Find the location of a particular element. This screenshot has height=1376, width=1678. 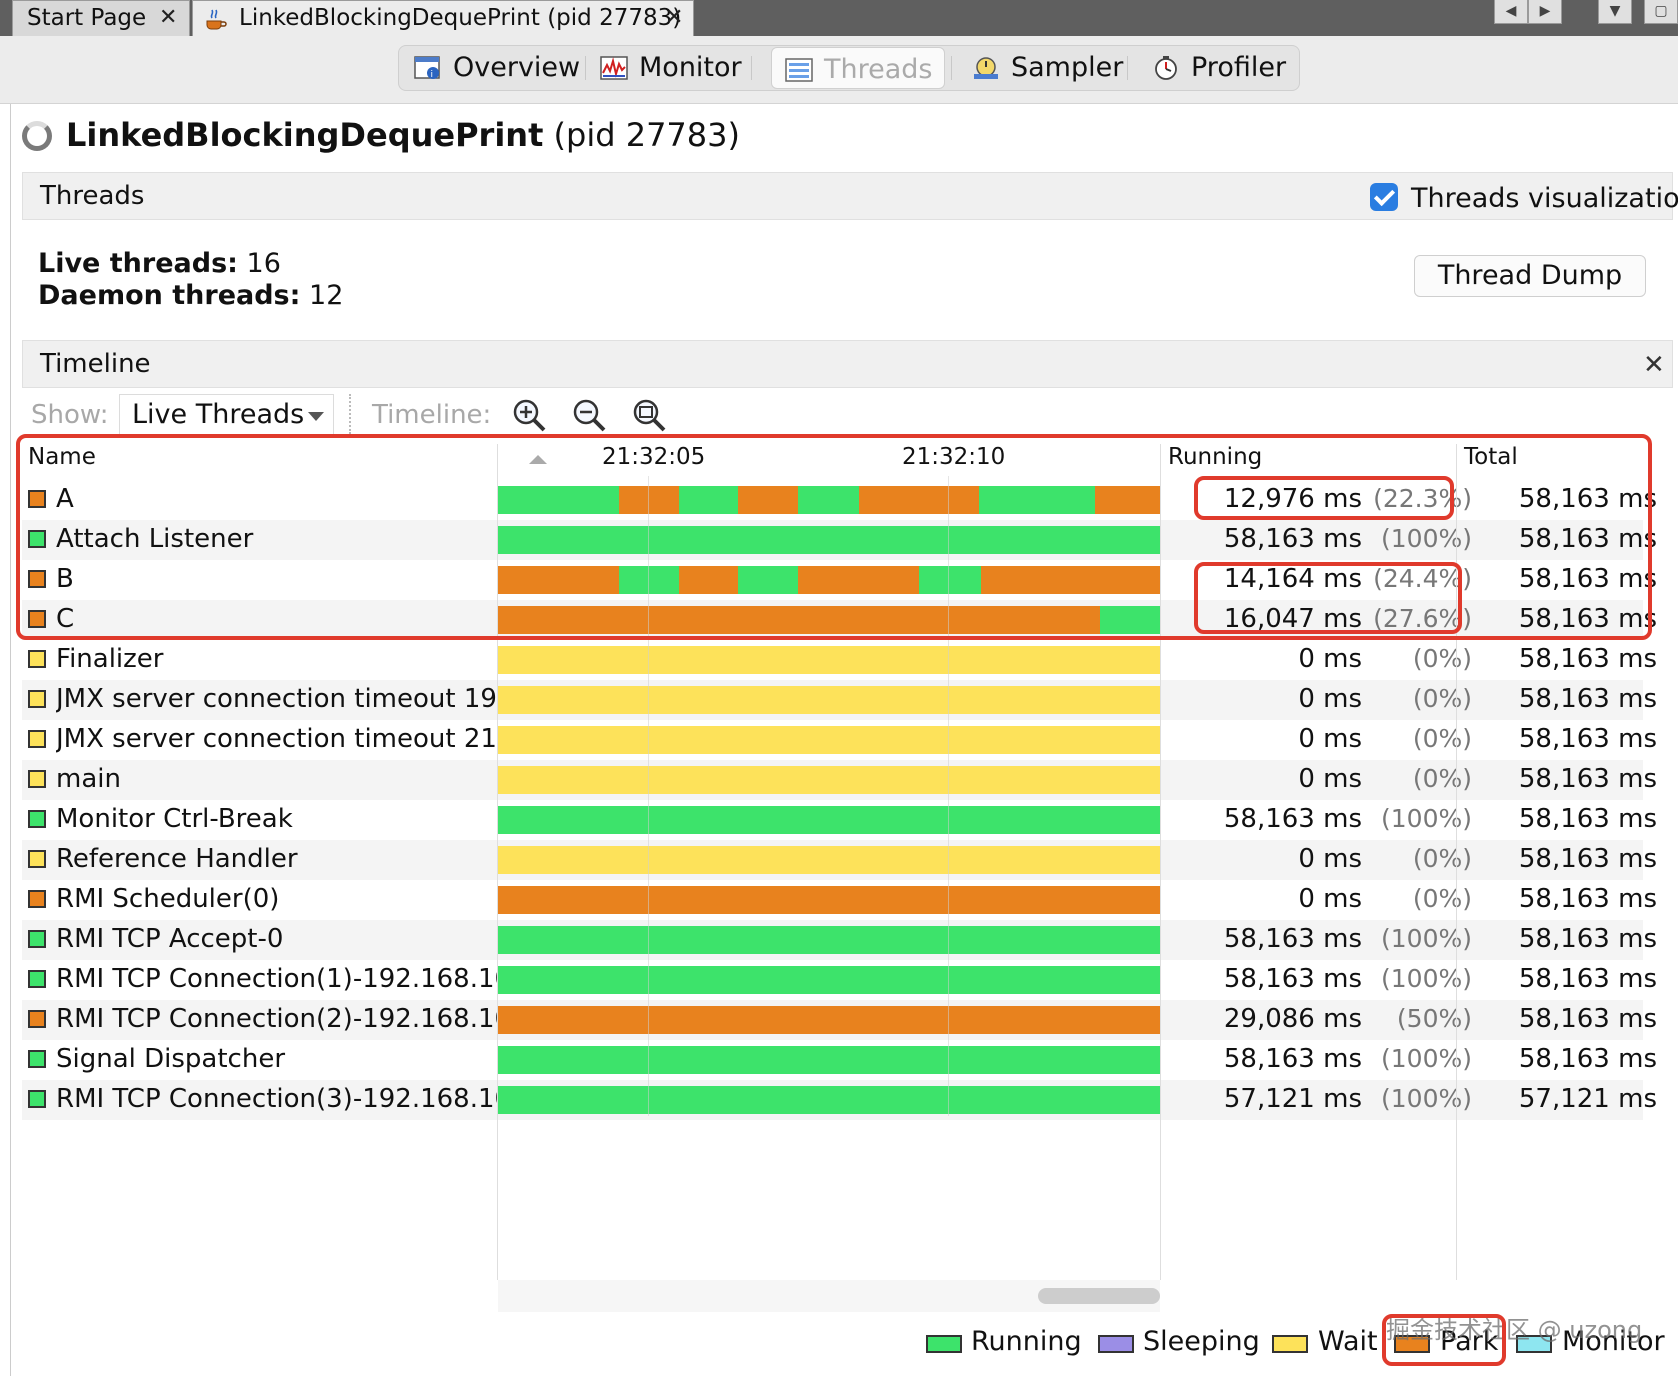

table-row: Reference Handler 0 ms (0%) 58,163 ms is located at coordinates (839, 860).